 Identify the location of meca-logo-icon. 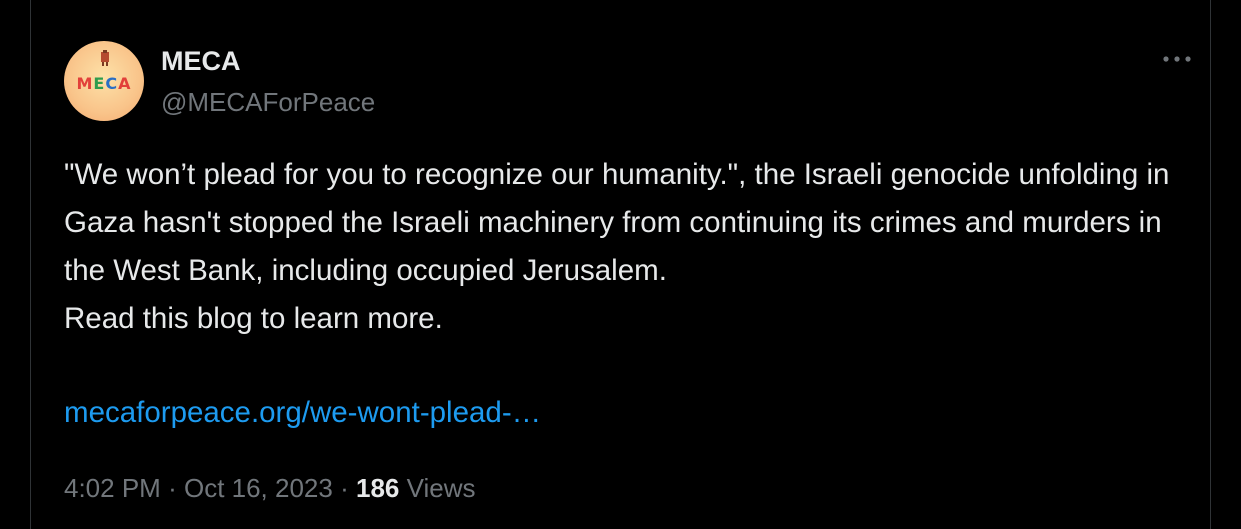
(105, 58).